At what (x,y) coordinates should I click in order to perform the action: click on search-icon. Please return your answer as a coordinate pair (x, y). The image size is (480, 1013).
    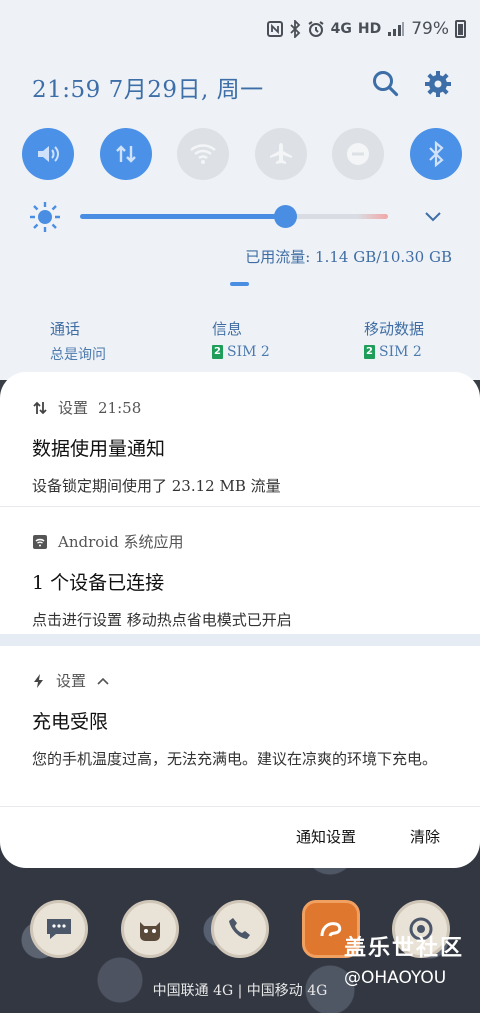
    Looking at the image, I should click on (386, 84).